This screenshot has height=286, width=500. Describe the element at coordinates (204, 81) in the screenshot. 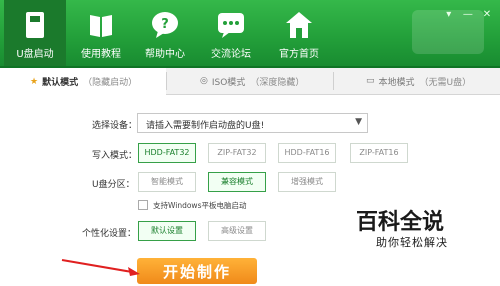

I see `disc-icon: ◎` at that location.